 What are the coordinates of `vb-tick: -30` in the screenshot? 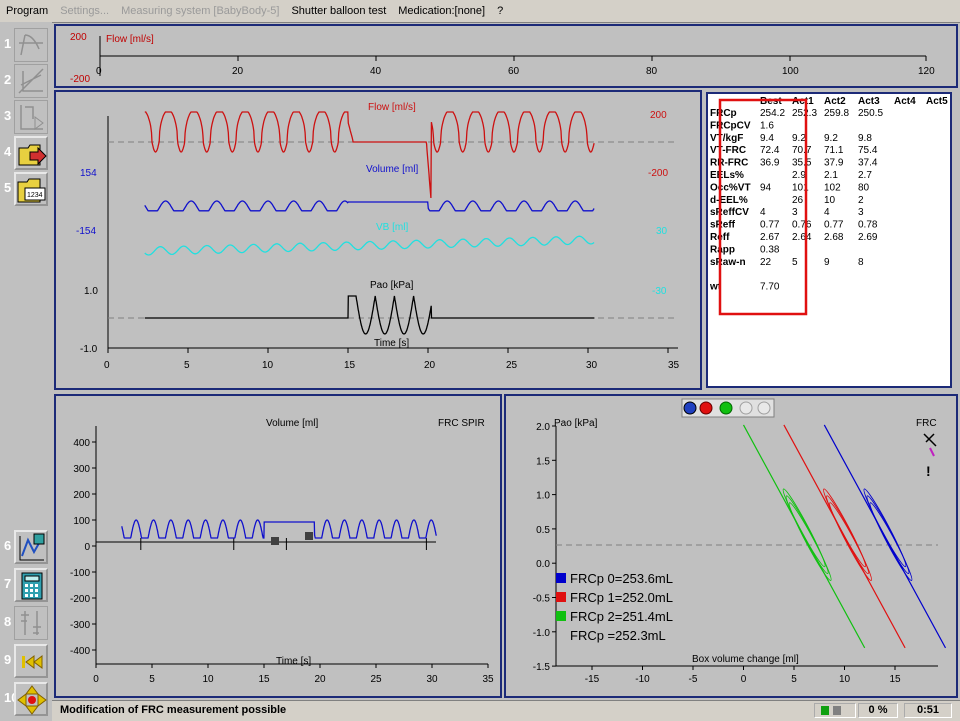 It's located at (659, 291).